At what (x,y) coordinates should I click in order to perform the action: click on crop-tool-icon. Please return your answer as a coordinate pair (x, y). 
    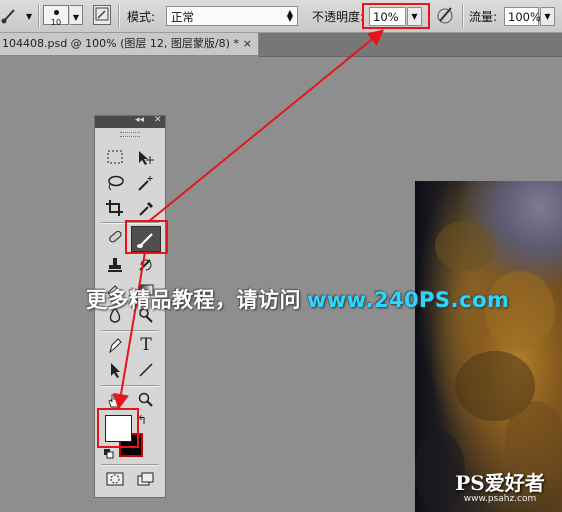
    Looking at the image, I should click on (115, 208).